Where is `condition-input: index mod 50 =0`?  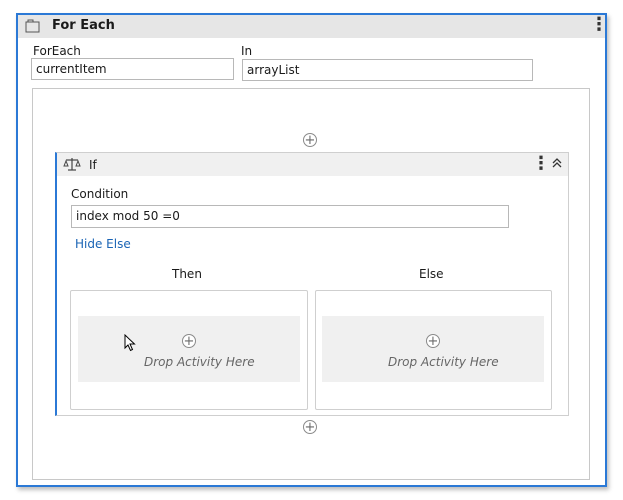
condition-input: index mod 50 =0 is located at coordinates (290, 216).